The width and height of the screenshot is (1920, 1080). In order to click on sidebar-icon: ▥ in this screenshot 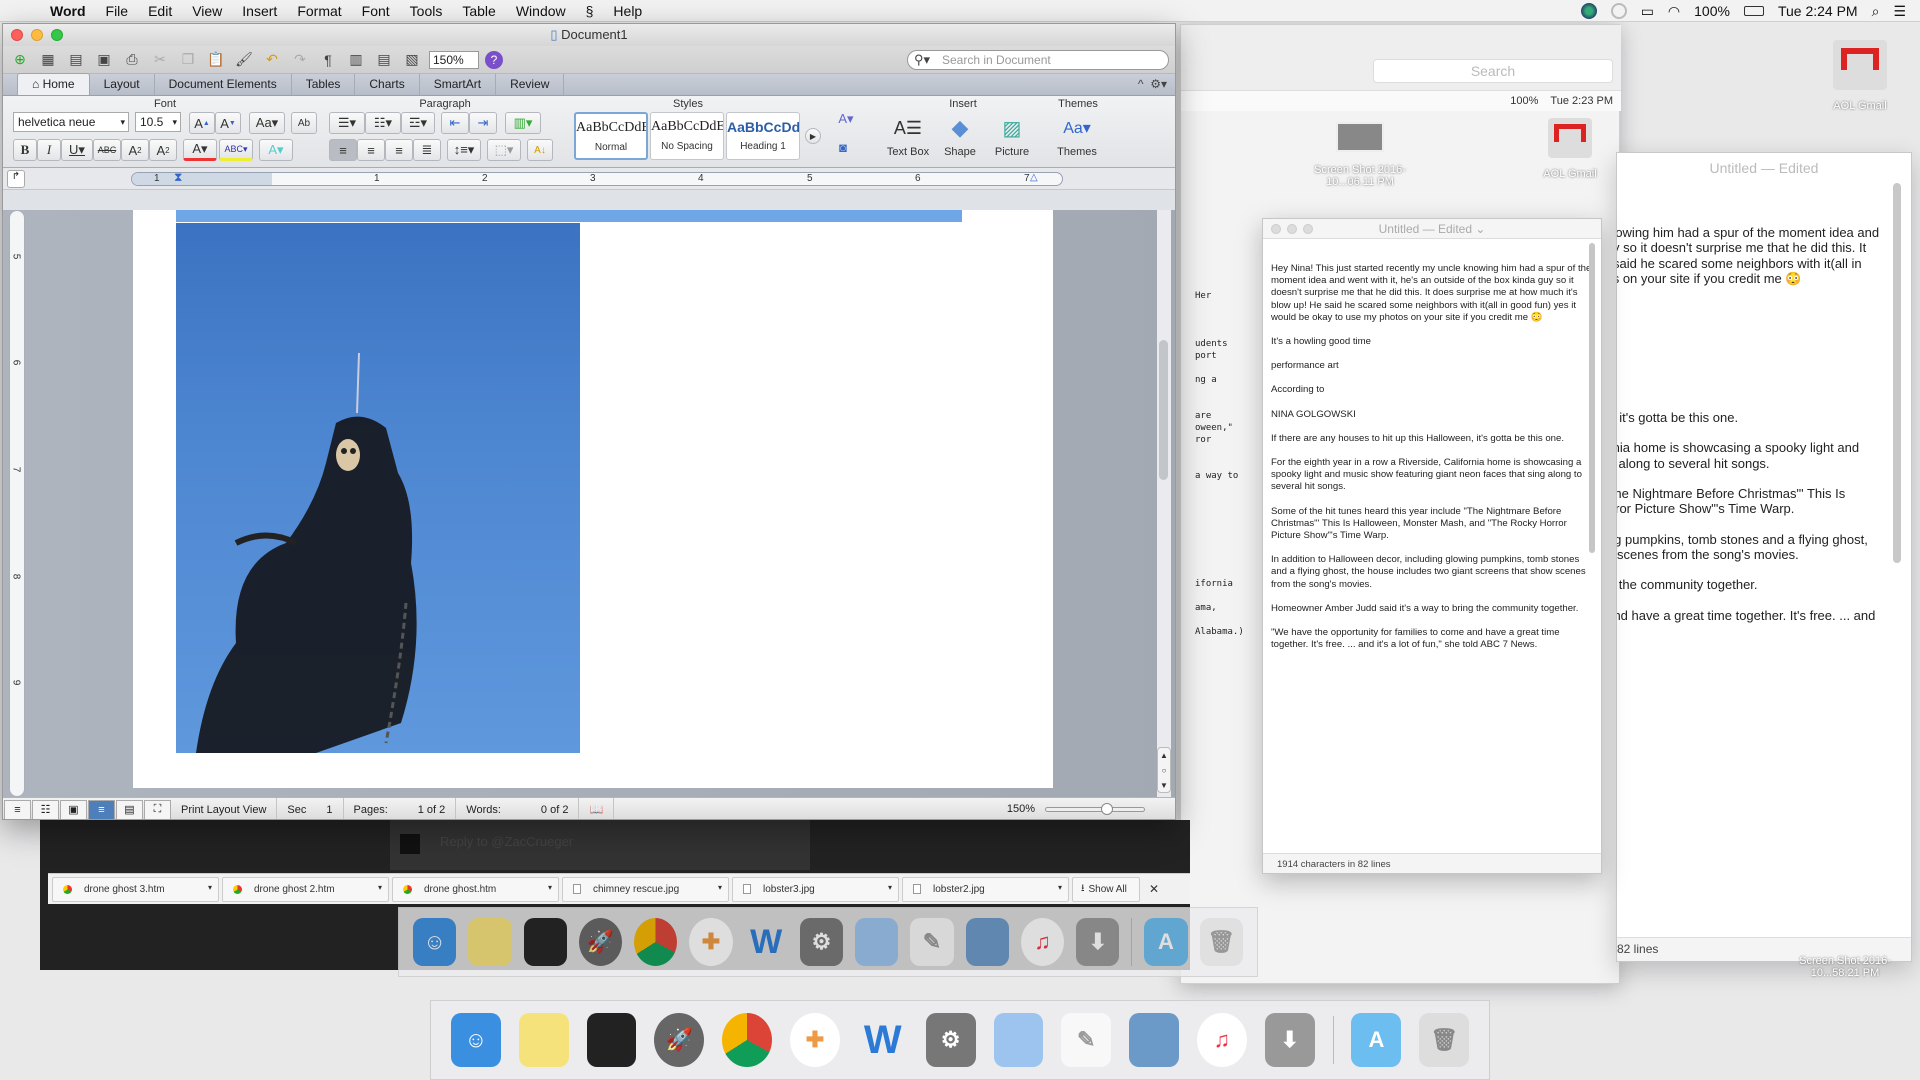, I will do `click(356, 60)`.